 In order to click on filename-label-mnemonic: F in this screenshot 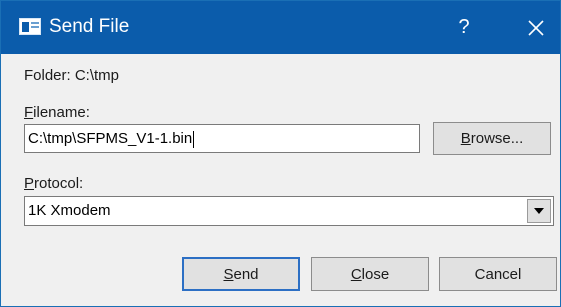, I will do `click(29, 112)`.